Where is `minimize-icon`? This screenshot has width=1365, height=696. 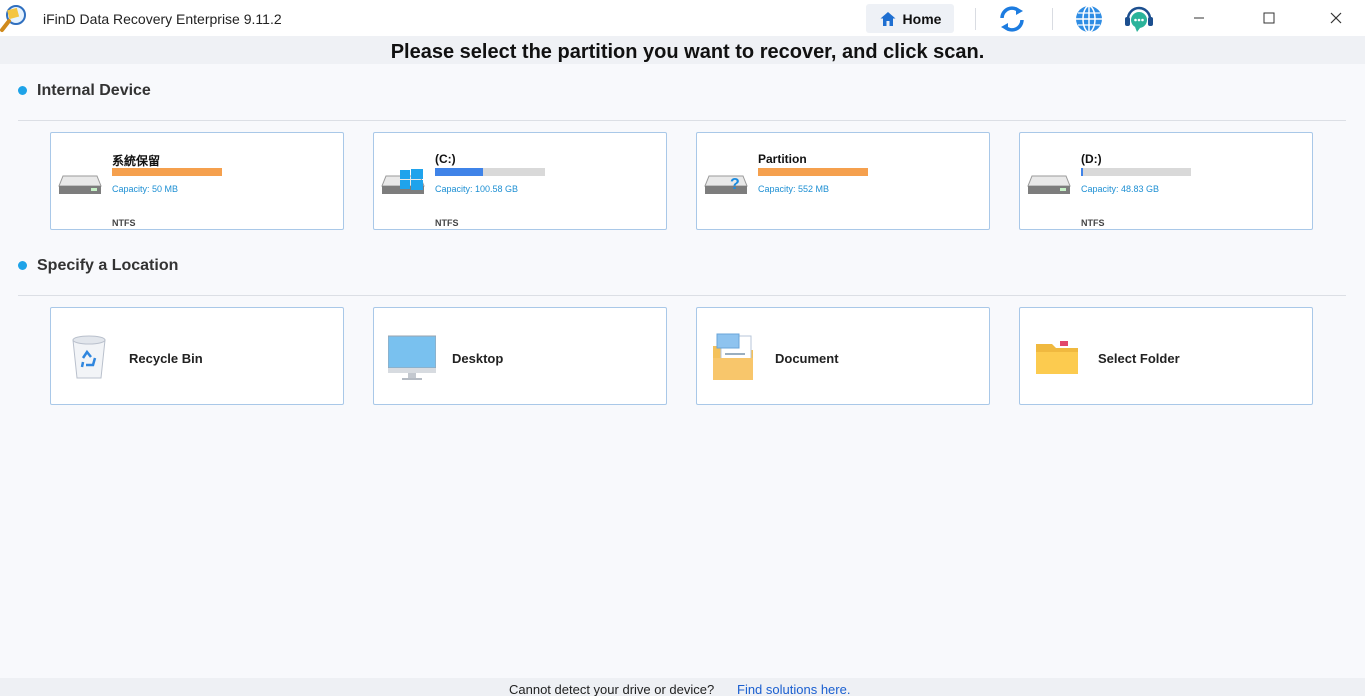
minimize-icon is located at coordinates (1199, 18).